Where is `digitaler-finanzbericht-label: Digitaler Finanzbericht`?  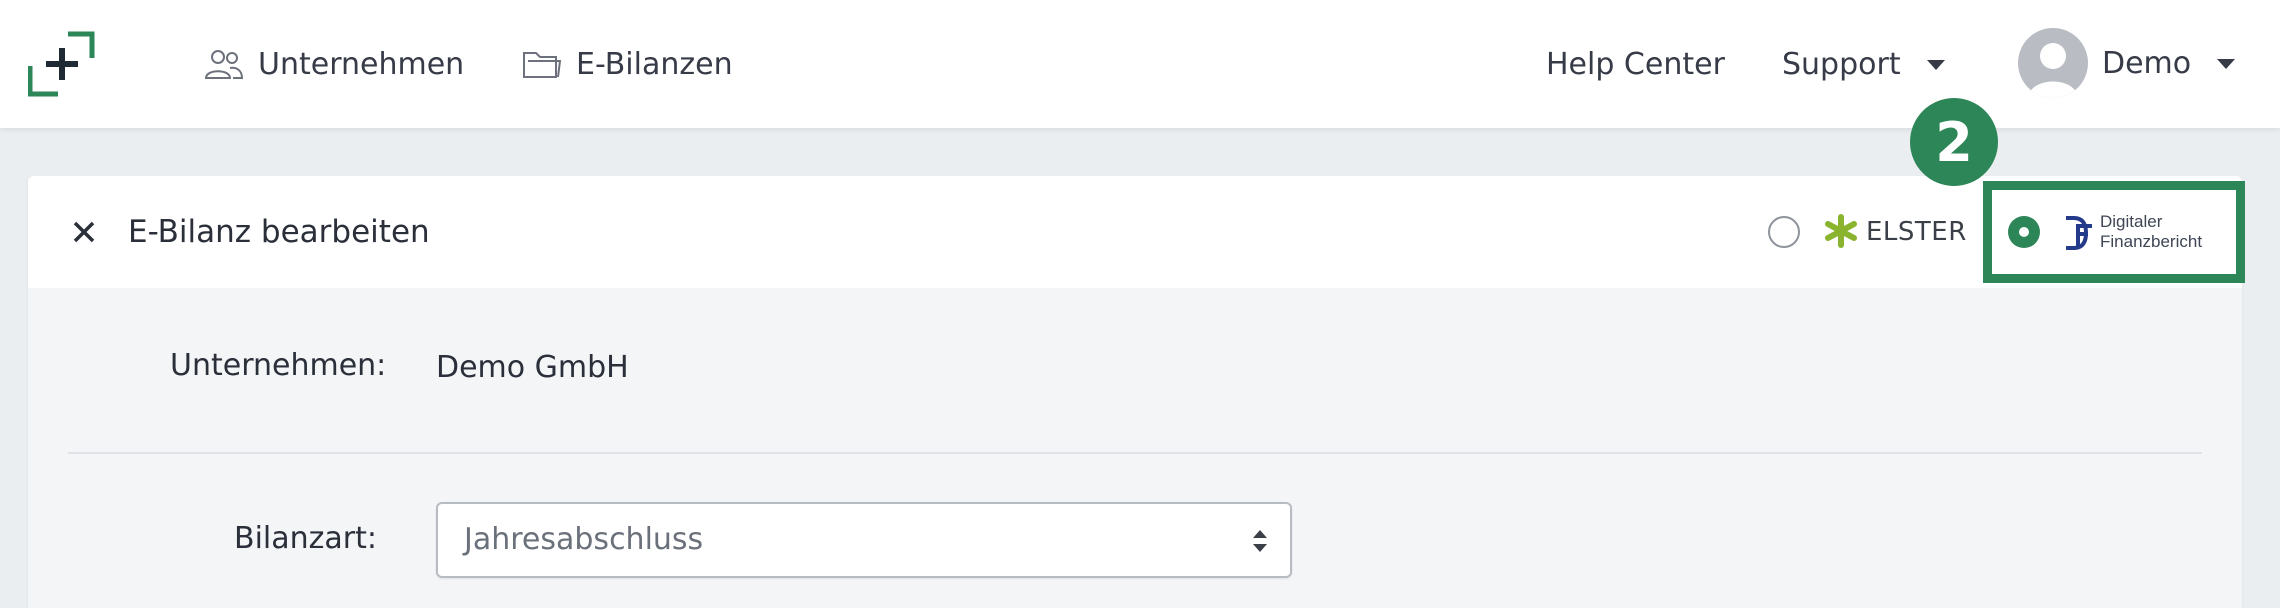 digitaler-finanzbericht-label: Digitaler Finanzbericht is located at coordinates (2151, 232).